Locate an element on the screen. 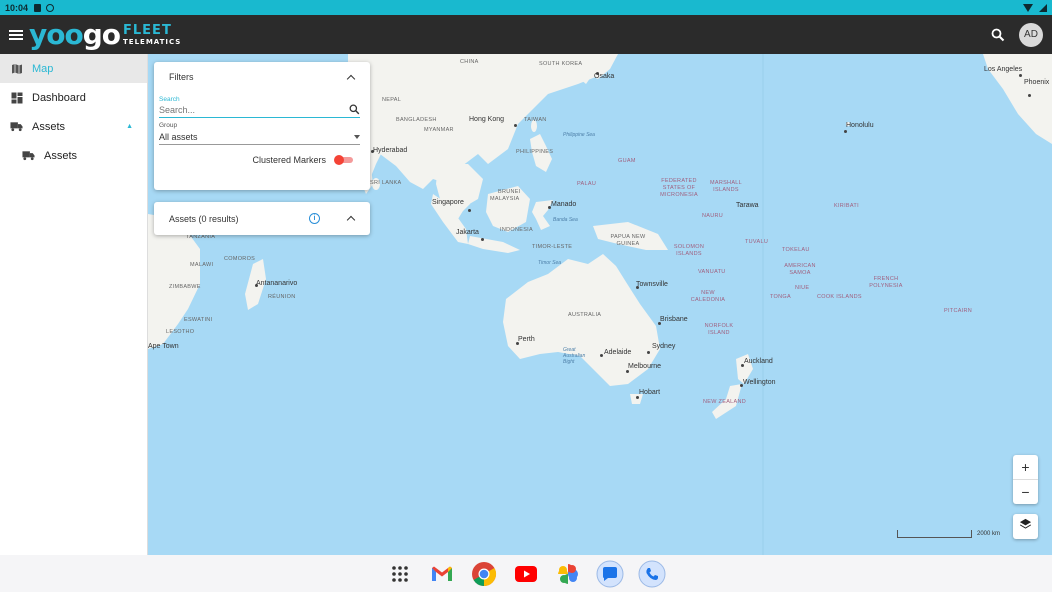 The width and height of the screenshot is (1052, 592). map-scale-label: 2000 km is located at coordinates (989, 534).